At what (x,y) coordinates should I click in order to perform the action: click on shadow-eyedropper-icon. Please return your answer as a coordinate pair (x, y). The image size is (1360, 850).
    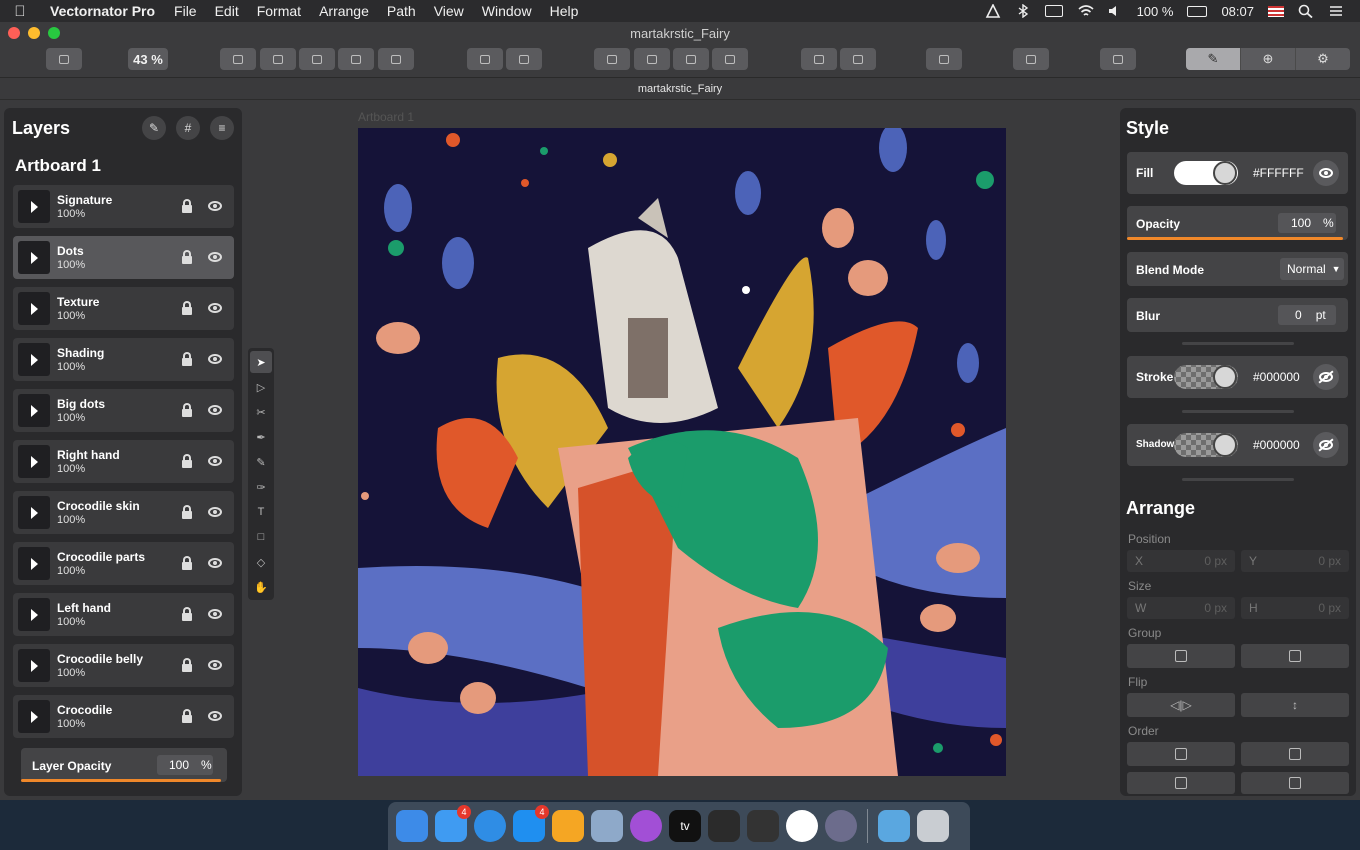
    Looking at the image, I should click on (1225, 445).